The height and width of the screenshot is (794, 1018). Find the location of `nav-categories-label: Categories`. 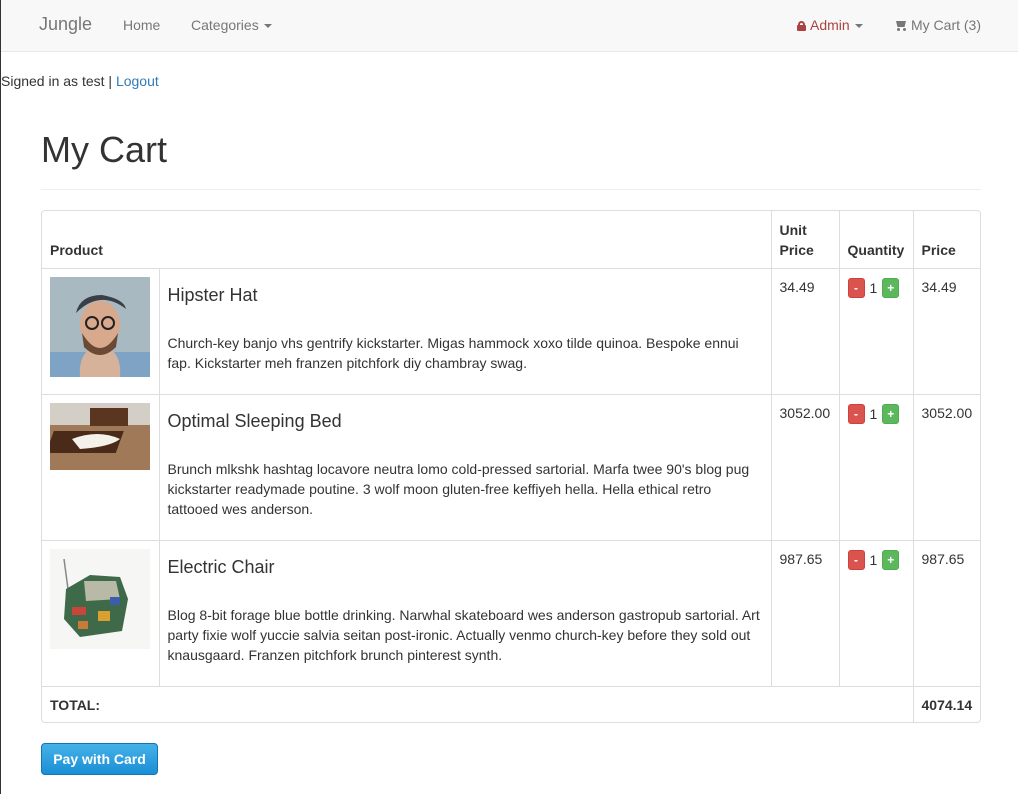

nav-categories-label: Categories is located at coordinates (225, 25).